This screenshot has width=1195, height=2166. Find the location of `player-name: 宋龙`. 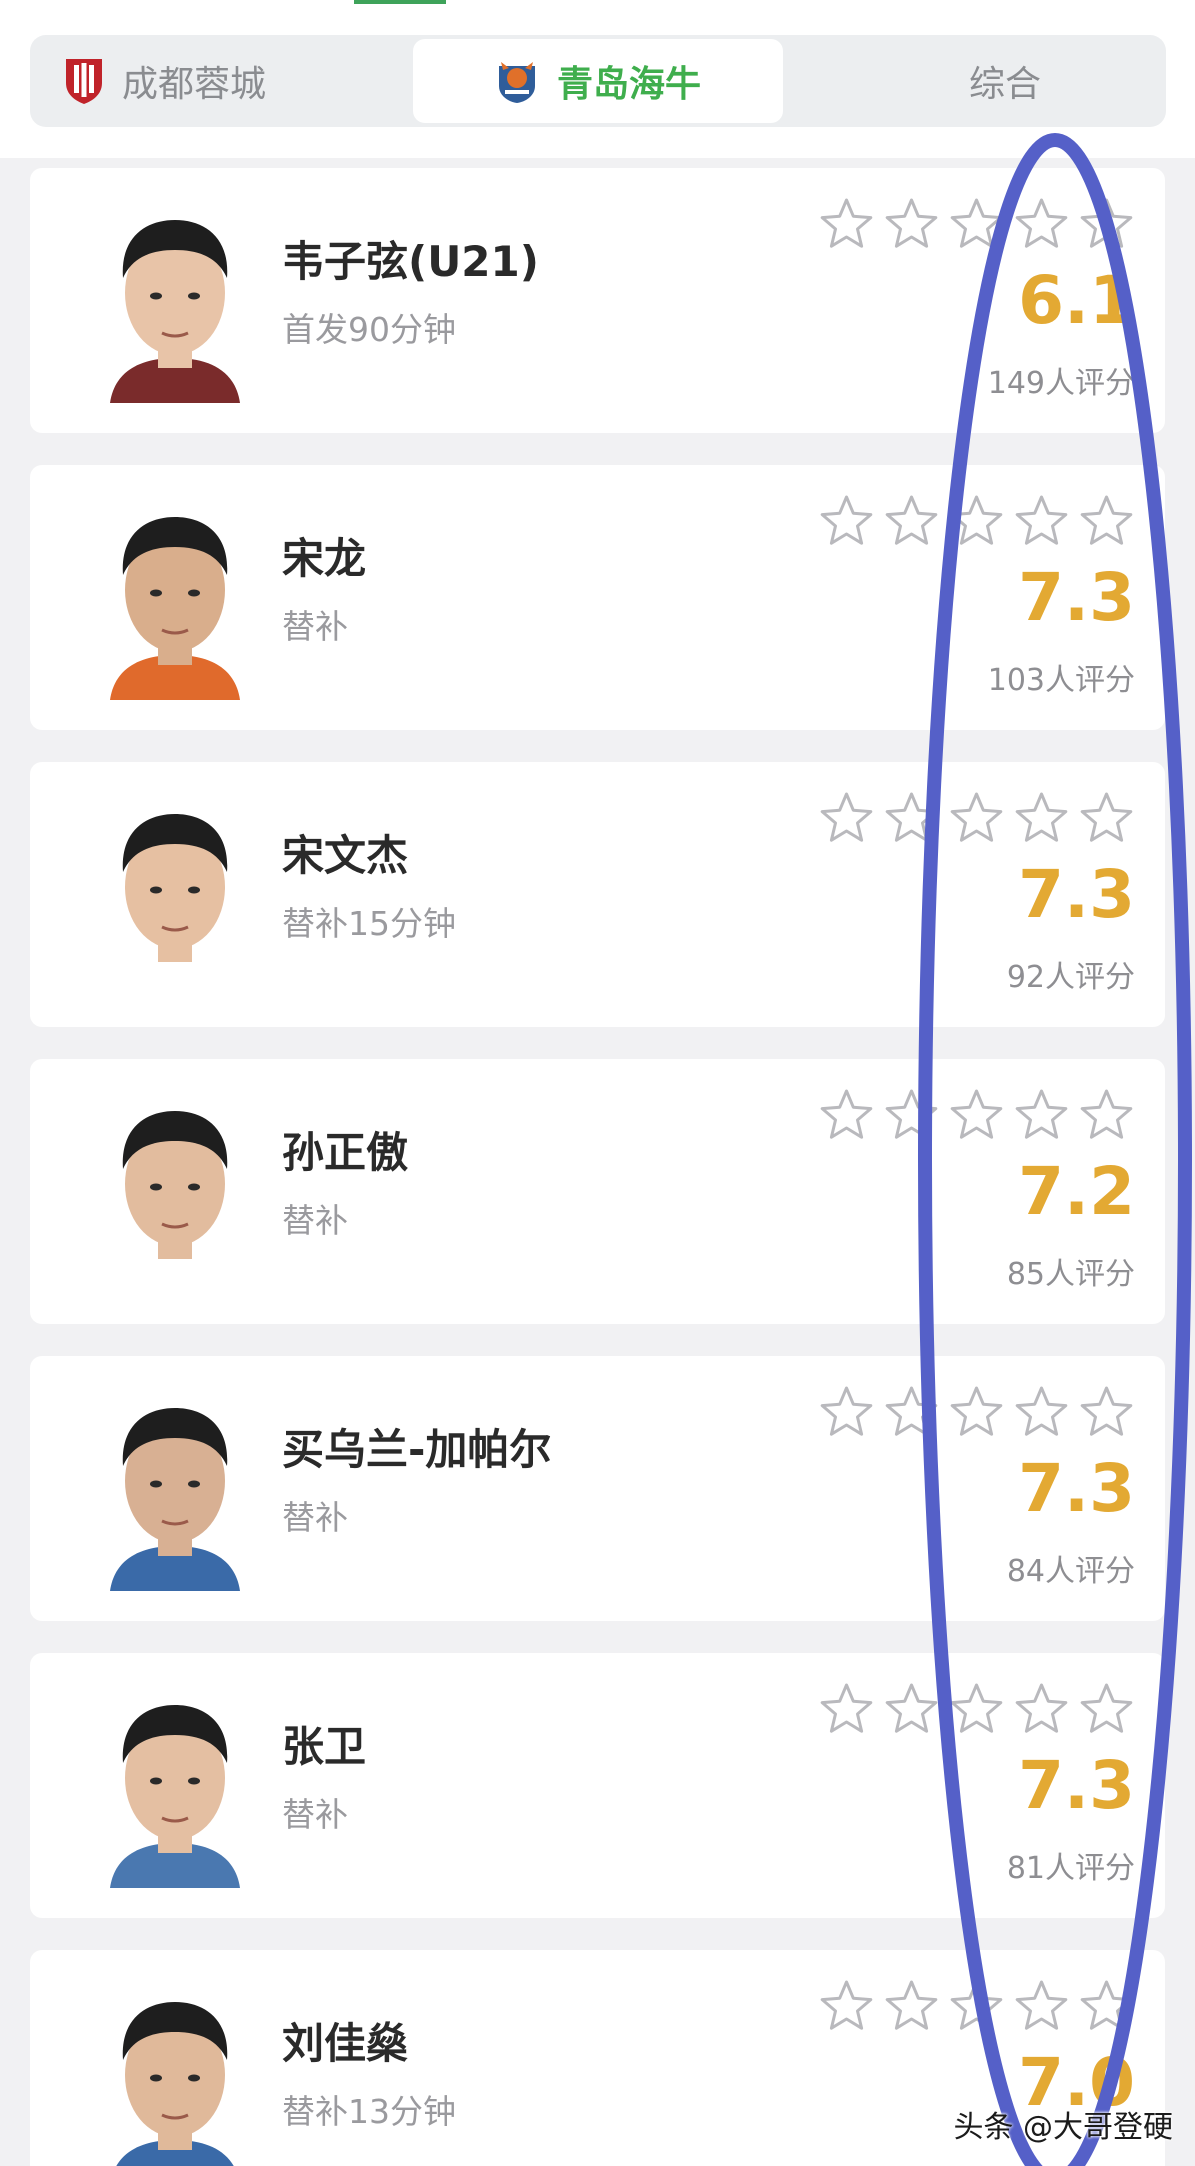

player-name: 宋龙 is located at coordinates (324, 558).